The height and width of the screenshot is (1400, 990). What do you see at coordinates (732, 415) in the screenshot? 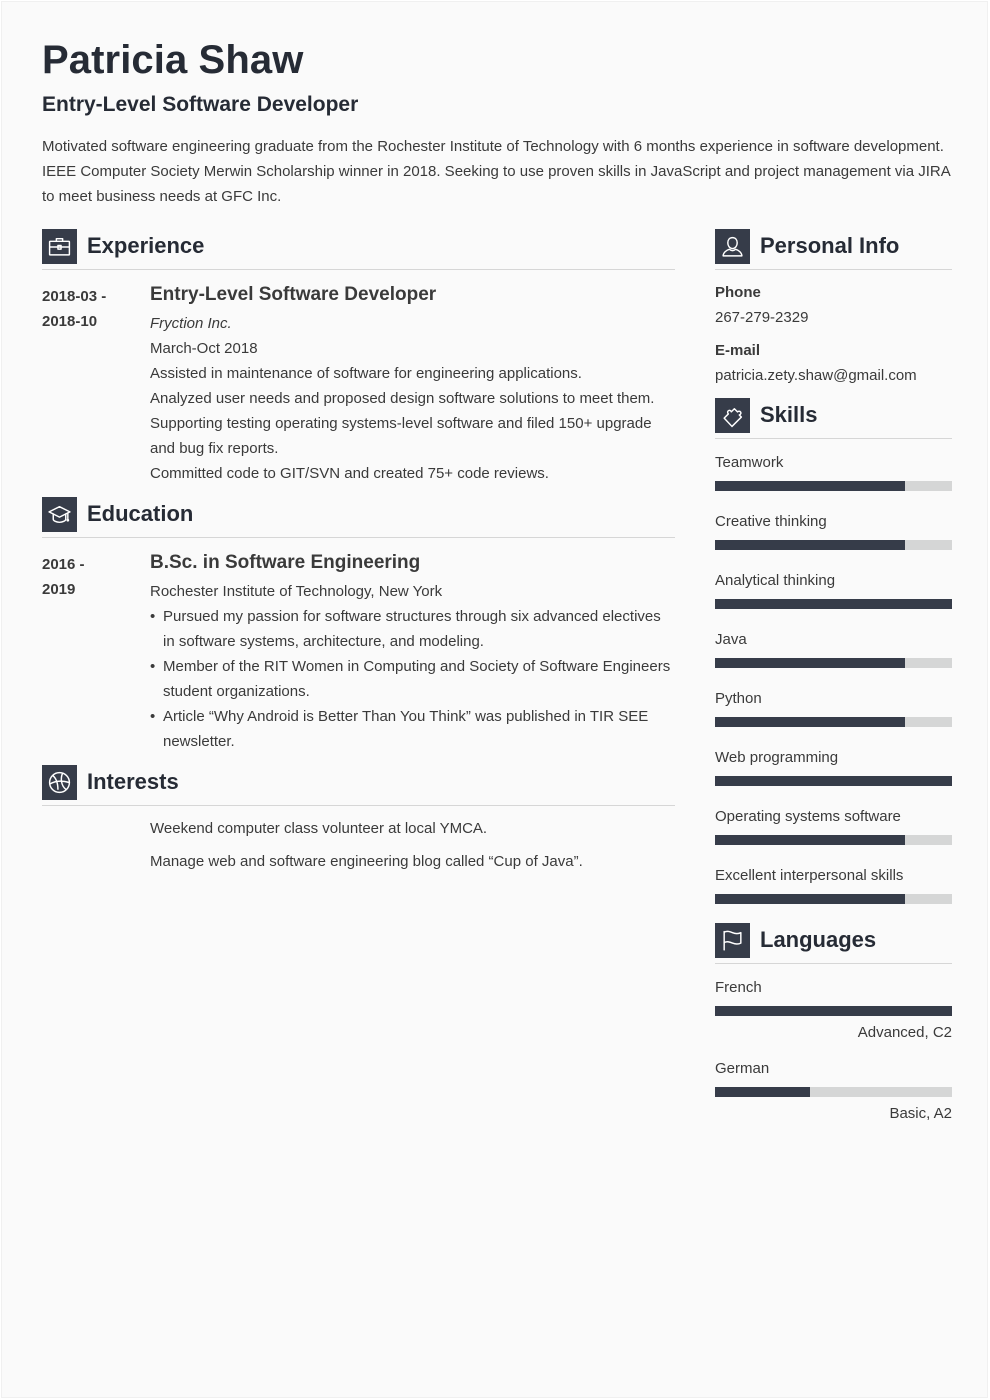
I see `puzzle-piece-icon` at bounding box center [732, 415].